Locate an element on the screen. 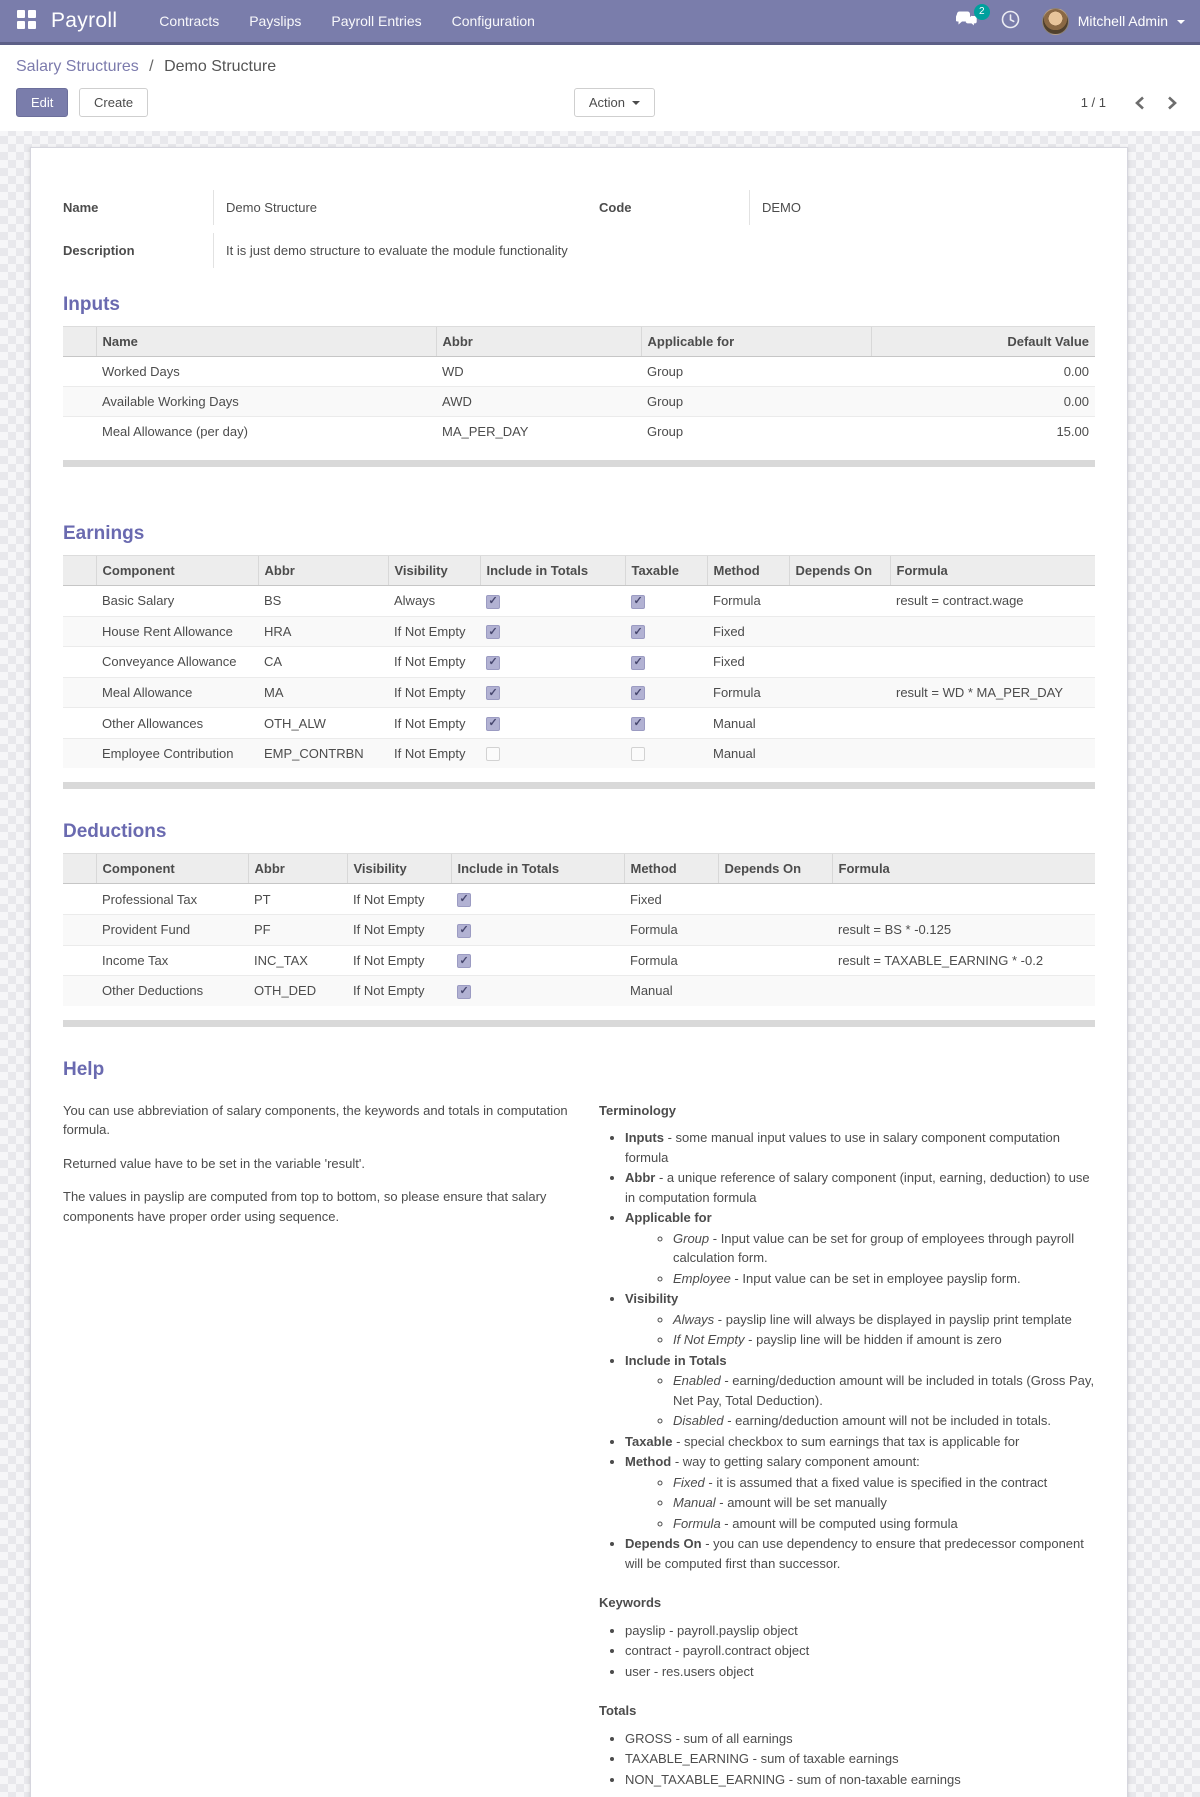 This screenshot has height=1797, width=1200. deductions-row: Professional Tax PT If Not Empty Fixed is located at coordinates (579, 899).